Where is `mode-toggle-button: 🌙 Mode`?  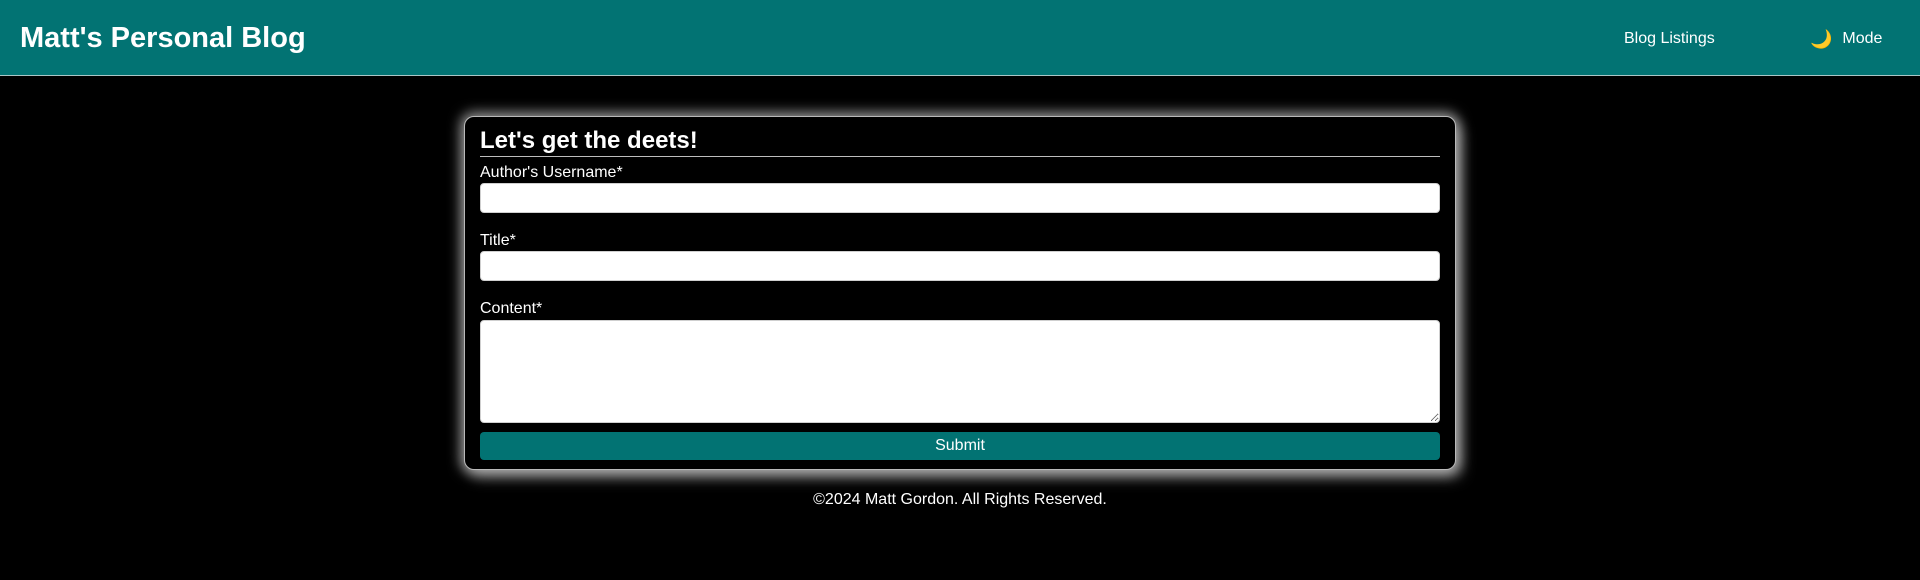 mode-toggle-button: 🌙 Mode is located at coordinates (1846, 39).